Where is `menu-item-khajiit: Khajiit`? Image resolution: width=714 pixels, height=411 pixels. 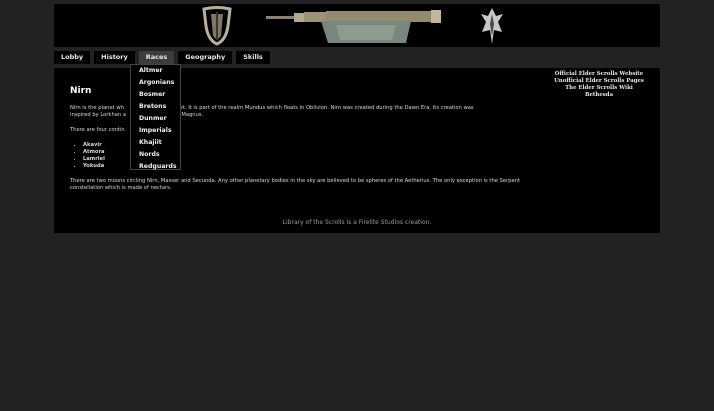
menu-item-khajiit: Khajiit is located at coordinates (150, 142).